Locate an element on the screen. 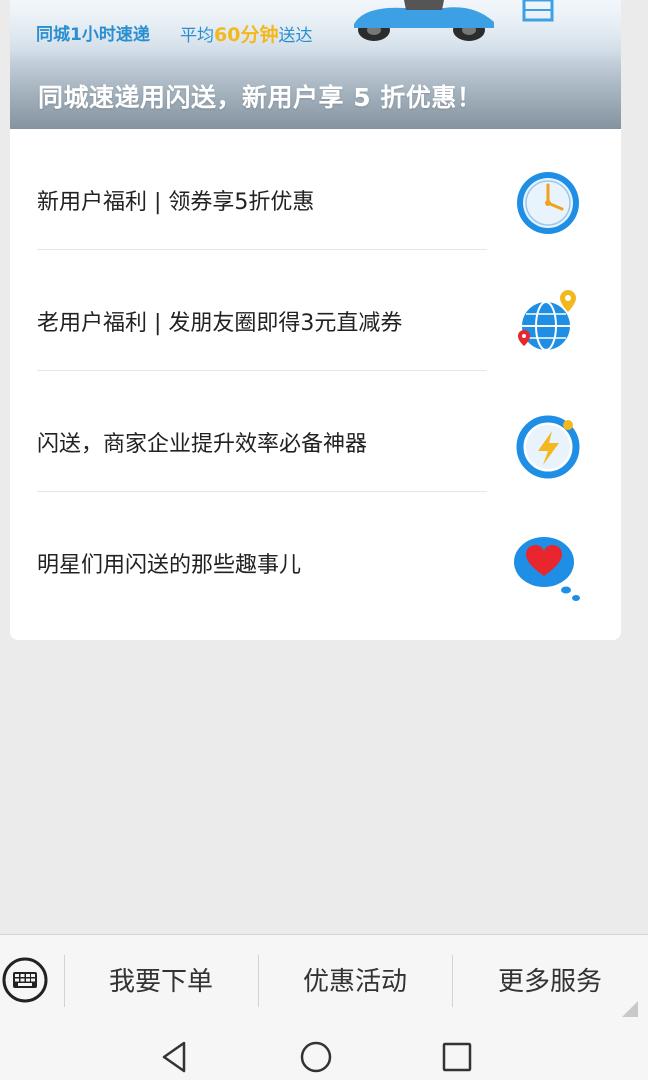 Image resolution: width=648 pixels, height=1080 pixels. lightning-icon is located at coordinates (548, 447).